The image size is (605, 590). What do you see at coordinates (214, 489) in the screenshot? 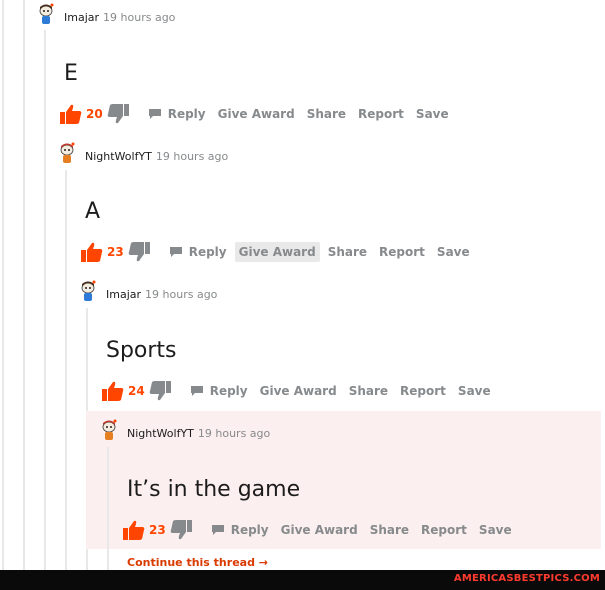
I see `comment-body: It’s in the game` at bounding box center [214, 489].